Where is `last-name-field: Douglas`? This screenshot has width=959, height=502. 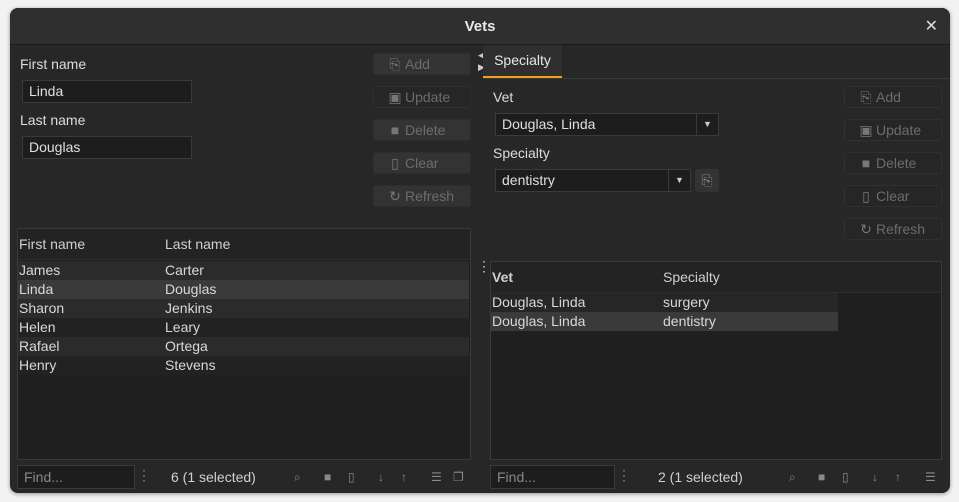 last-name-field: Douglas is located at coordinates (107, 147).